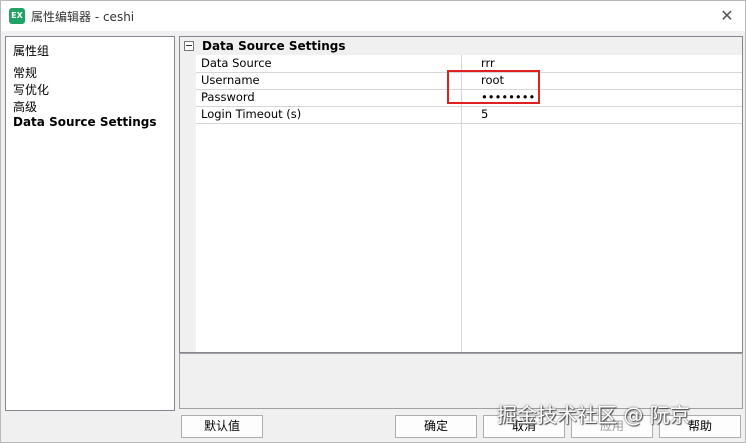  I want to click on collapse-icon, so click(189, 46).